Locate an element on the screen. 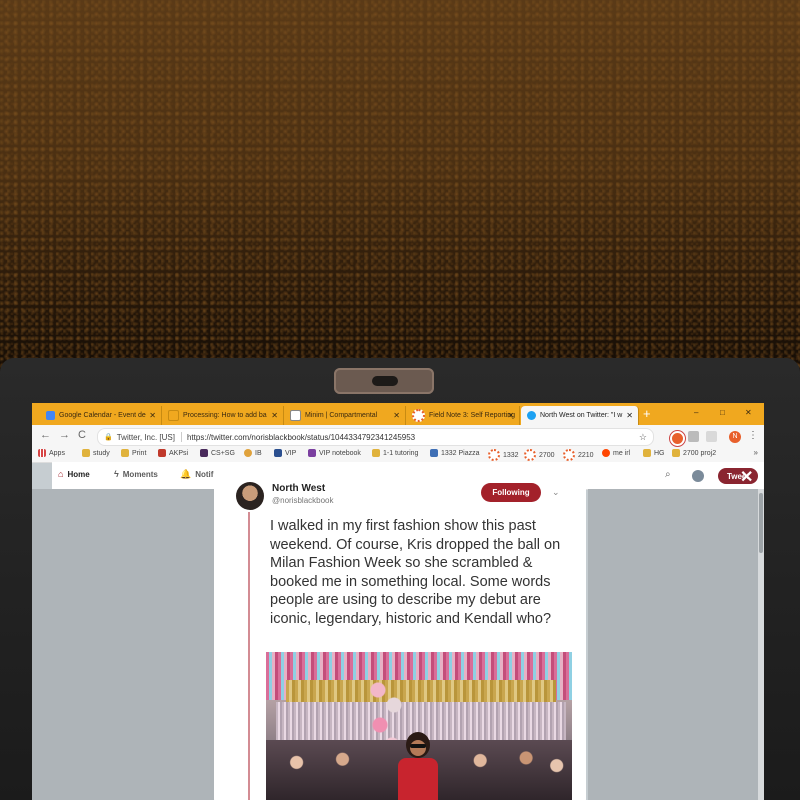  bookmark-label: 2700 proj2 is located at coordinates (700, 453).